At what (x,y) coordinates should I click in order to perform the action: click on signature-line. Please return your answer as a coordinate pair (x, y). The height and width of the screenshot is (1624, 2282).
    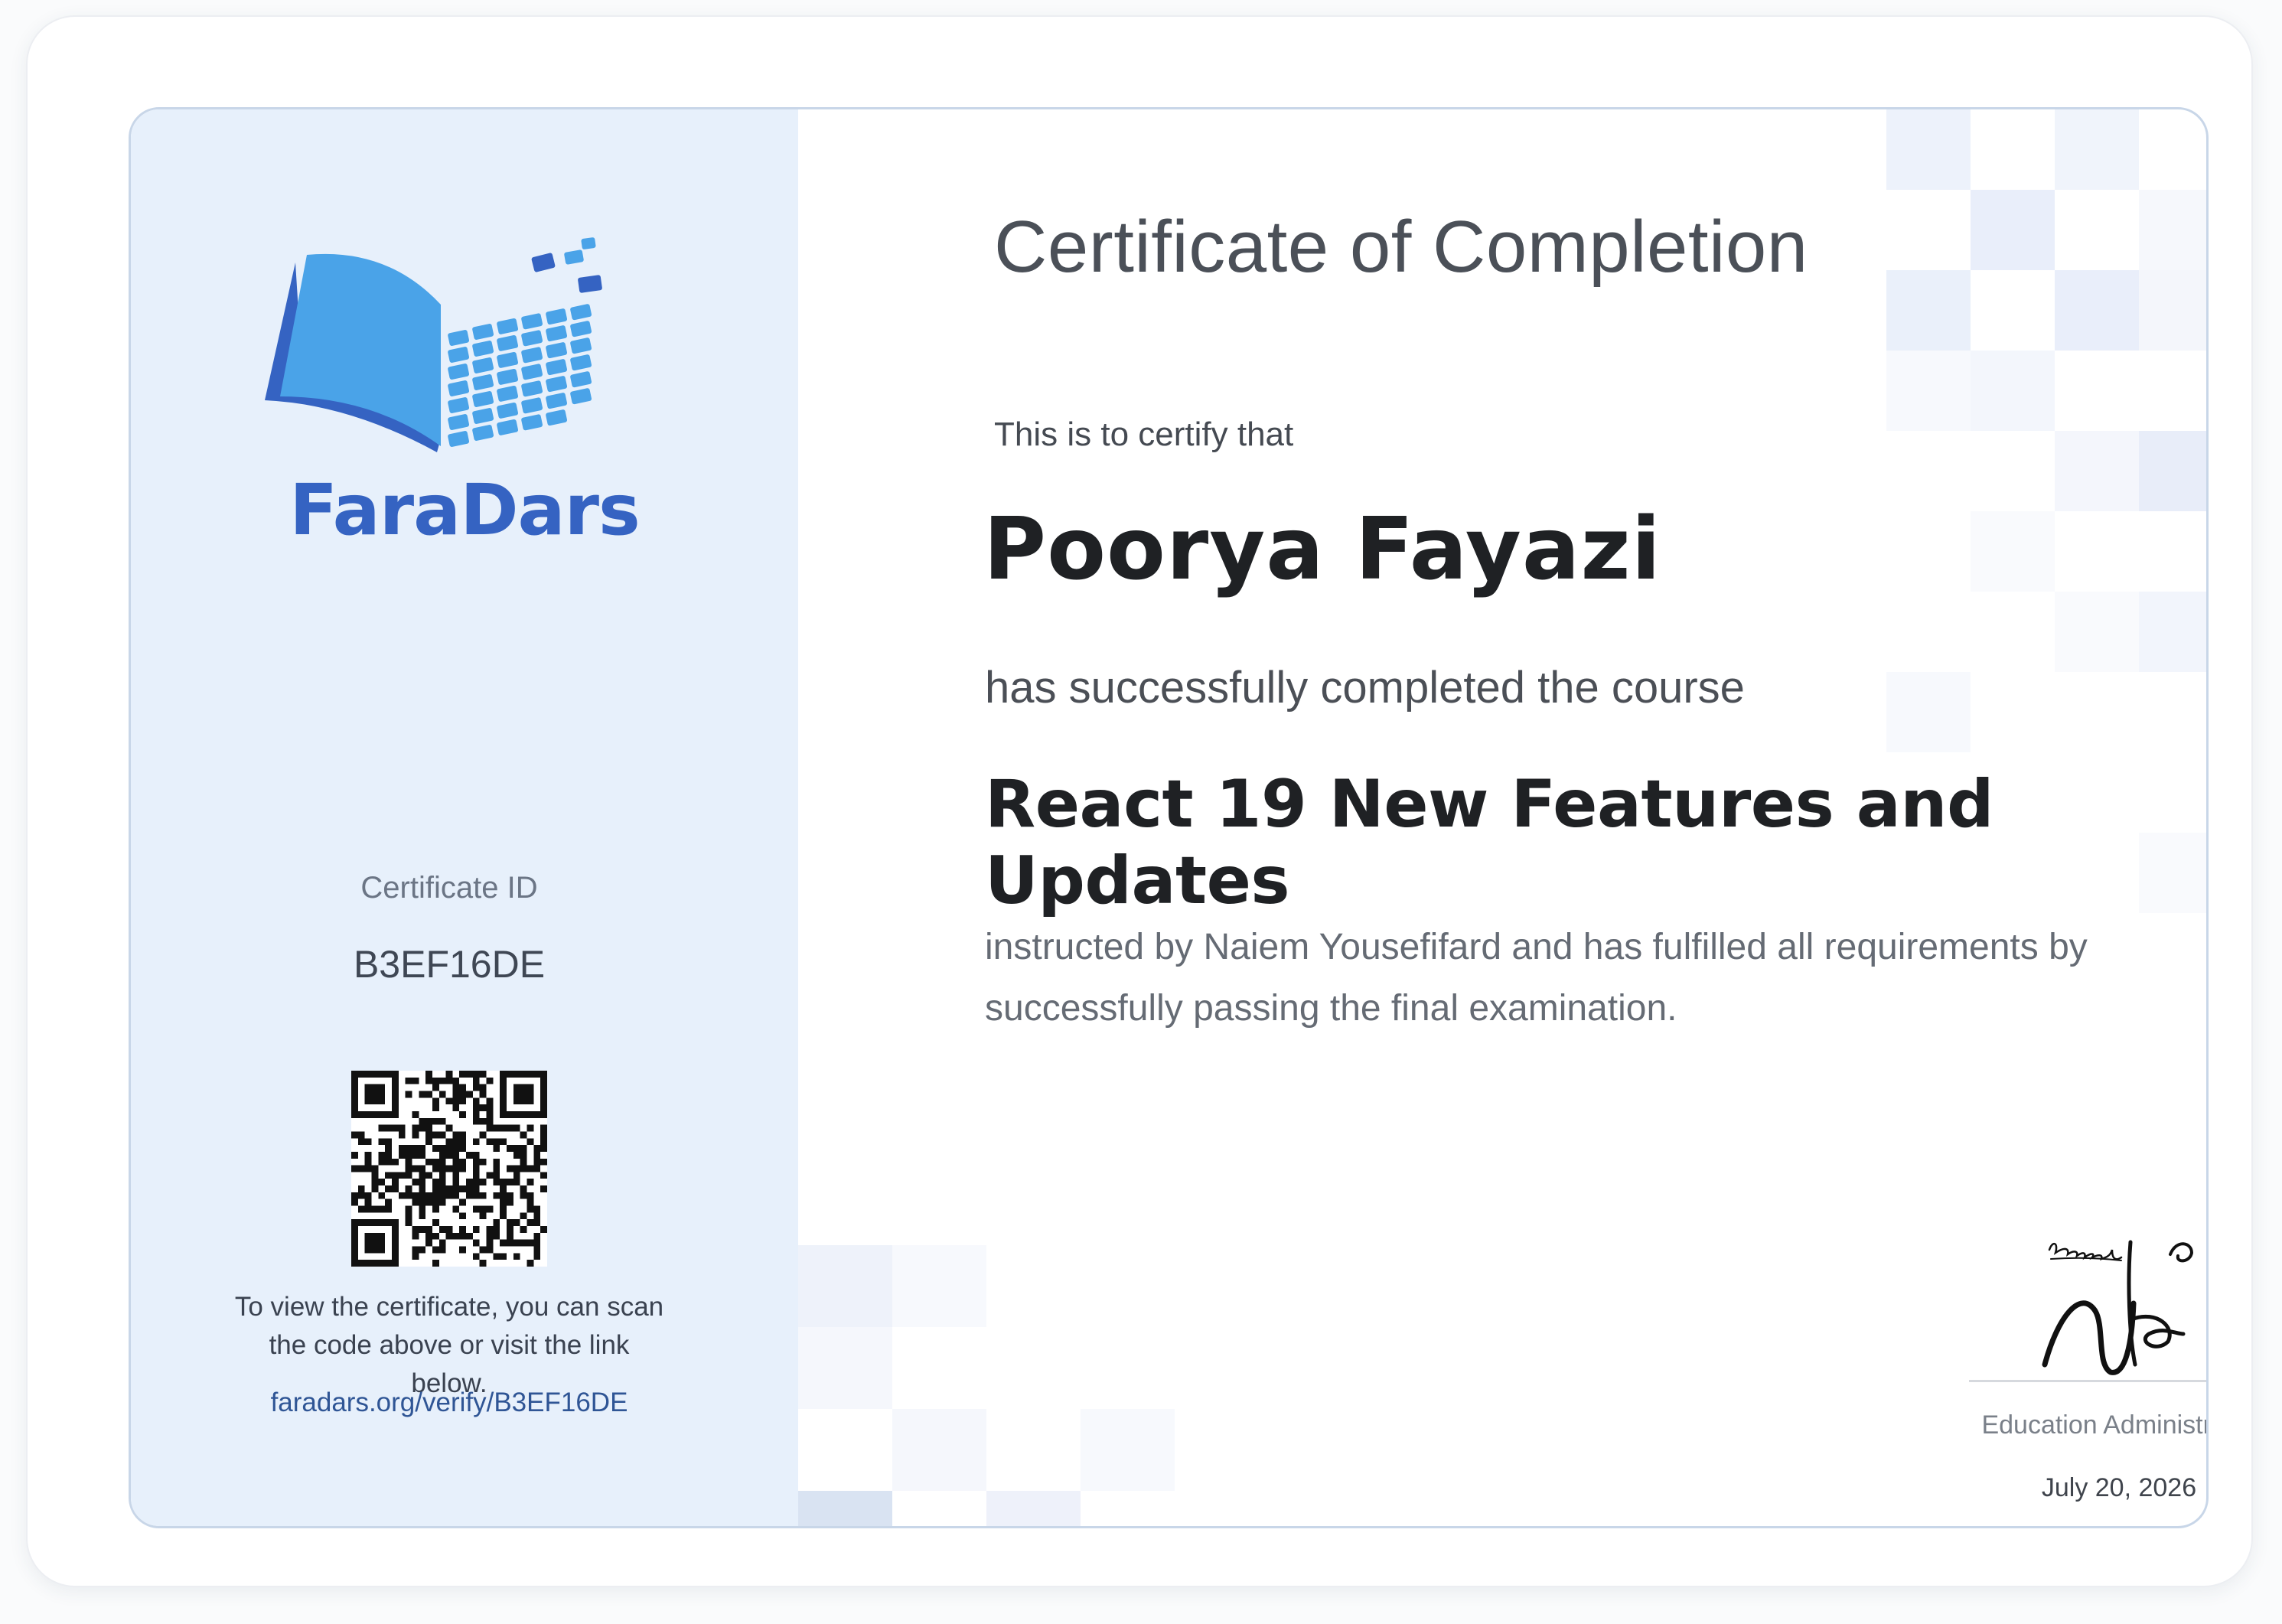
    Looking at the image, I should click on (2087, 1381).